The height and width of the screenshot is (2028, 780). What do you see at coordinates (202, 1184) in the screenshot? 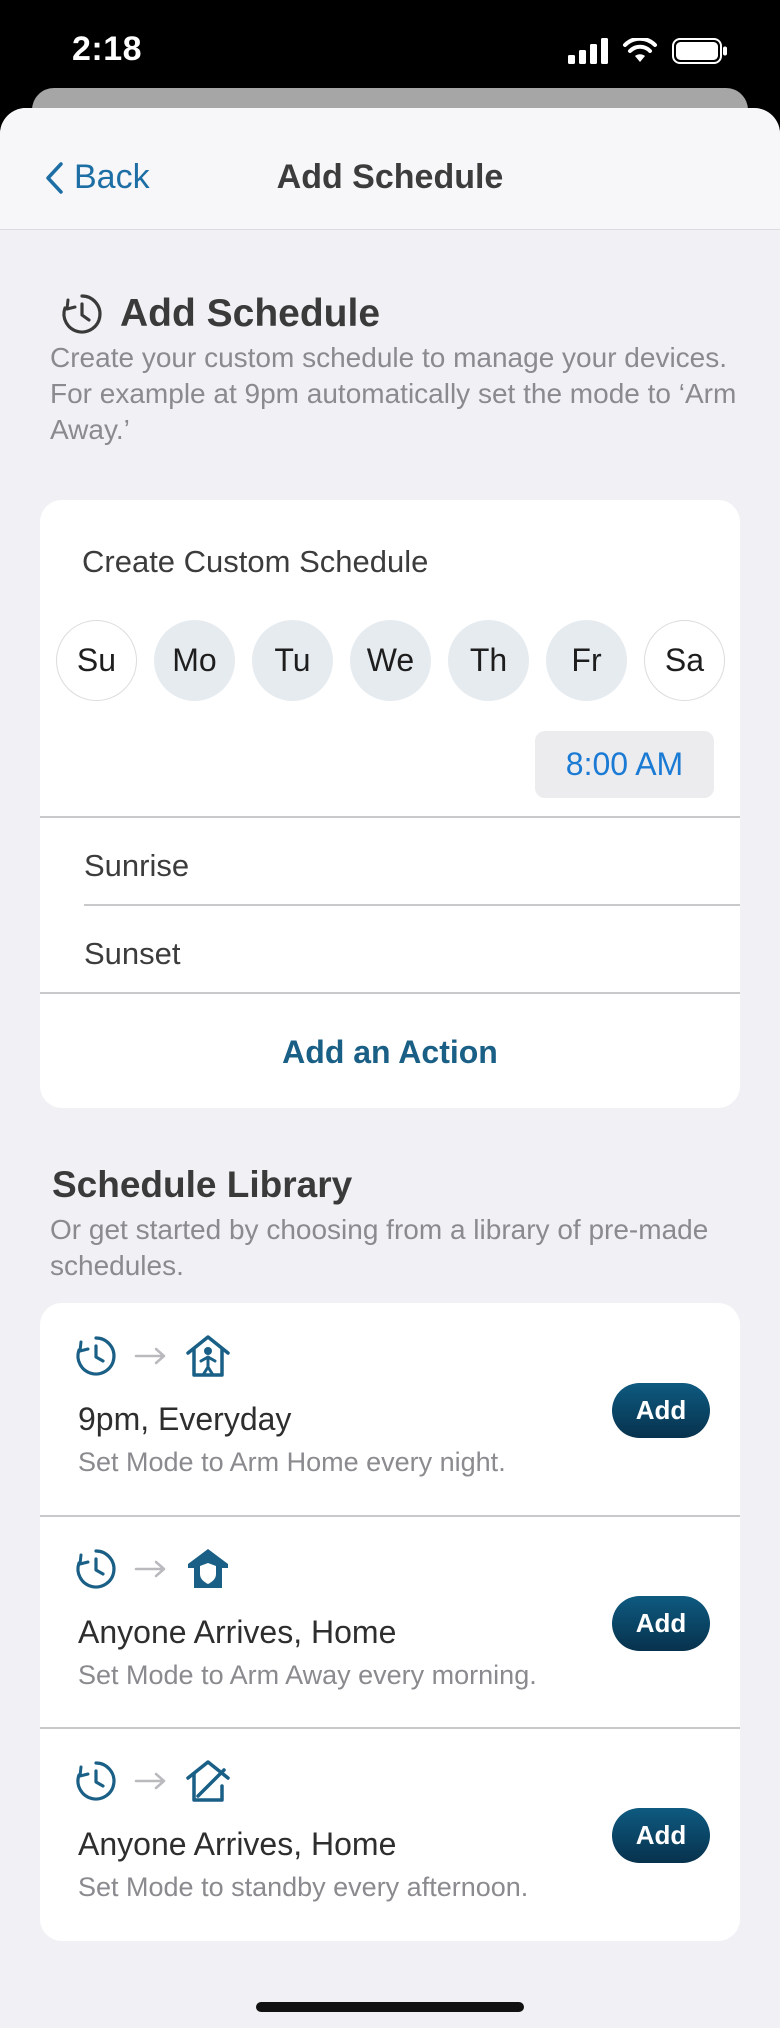
I see `library-title: Schedule Library` at bounding box center [202, 1184].